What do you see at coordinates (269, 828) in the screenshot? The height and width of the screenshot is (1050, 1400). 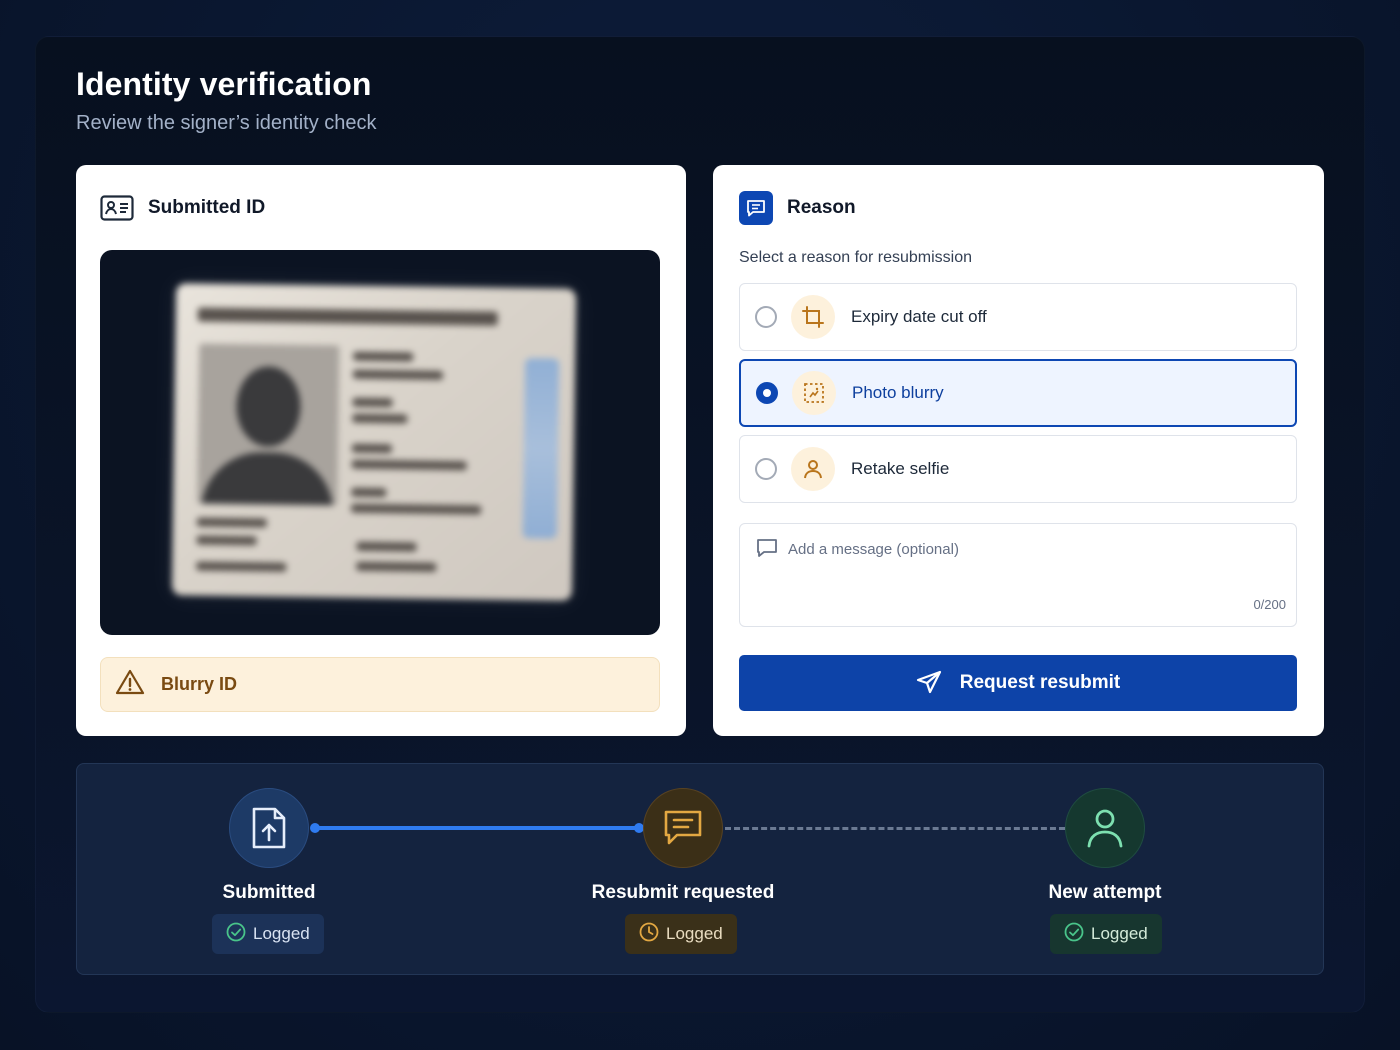 I see `upload-file-icon` at bounding box center [269, 828].